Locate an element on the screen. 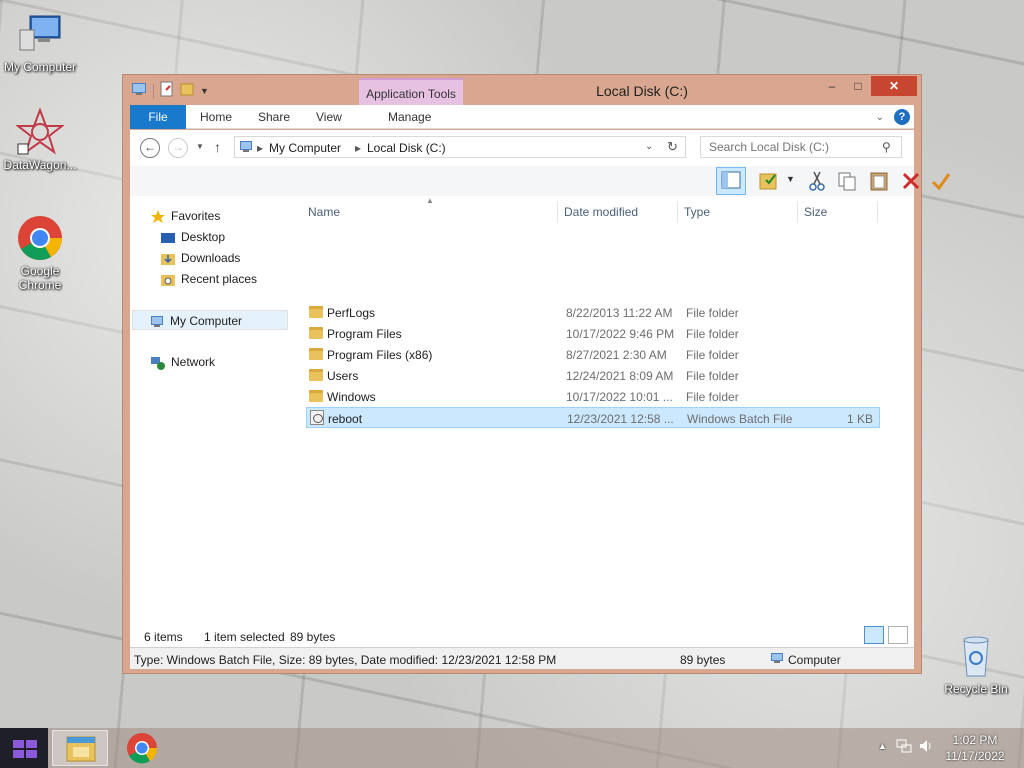 This screenshot has width=1024, height=768. details-view-icon is located at coordinates (874, 635).